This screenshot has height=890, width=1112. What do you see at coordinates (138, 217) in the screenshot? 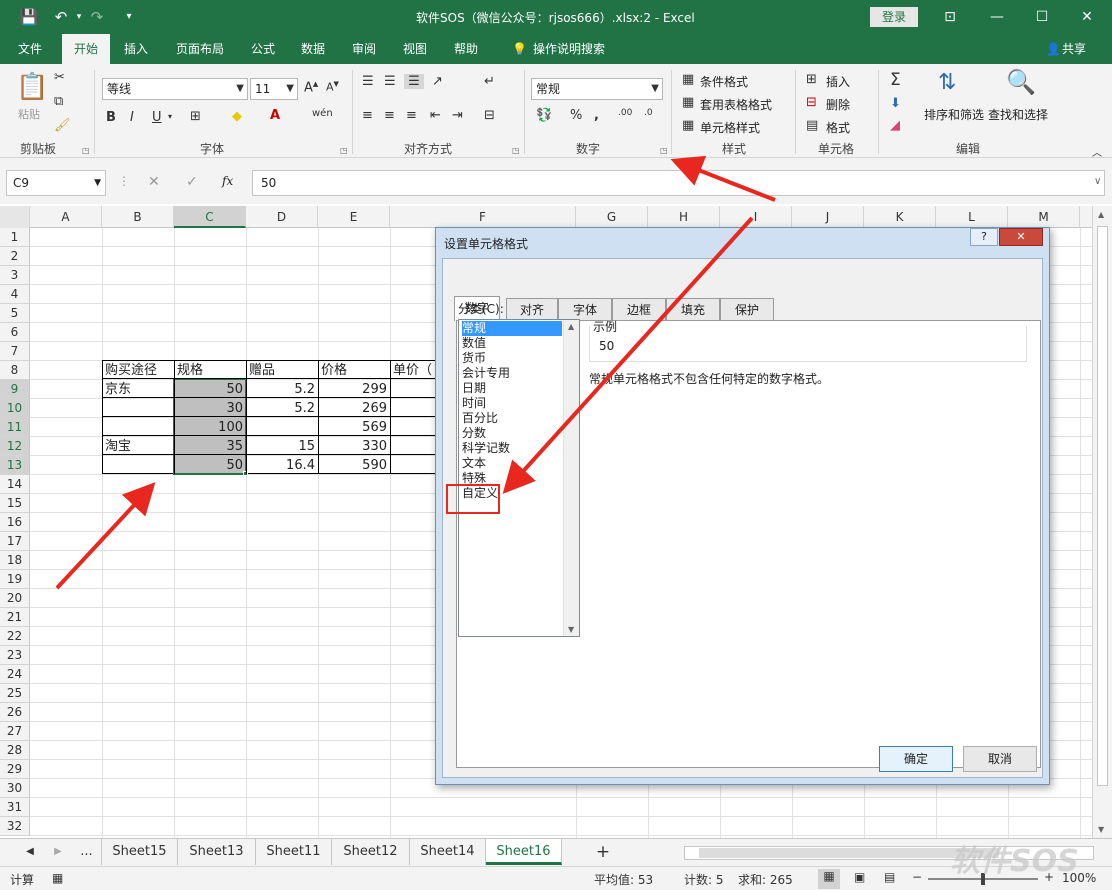
I see `column-header: B` at bounding box center [138, 217].